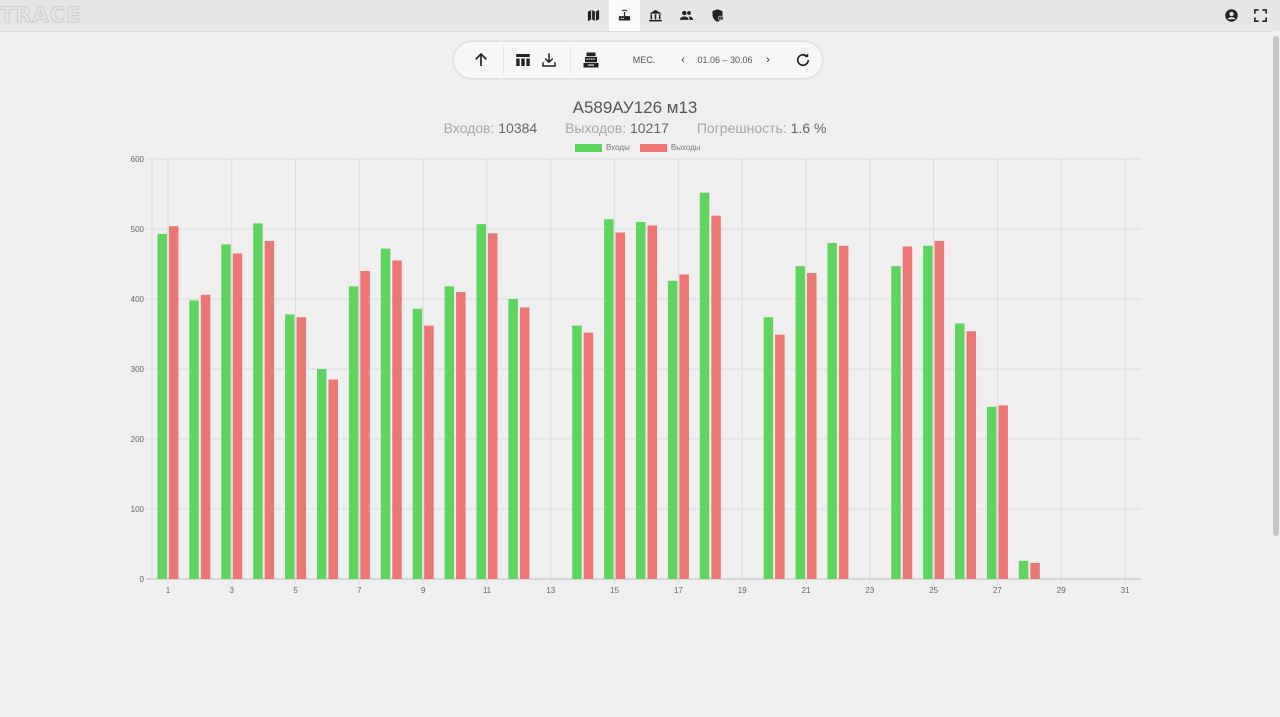 The height and width of the screenshot is (717, 1280). Describe the element at coordinates (1276, 286) in the screenshot. I see `scrollbar-thumb` at that location.